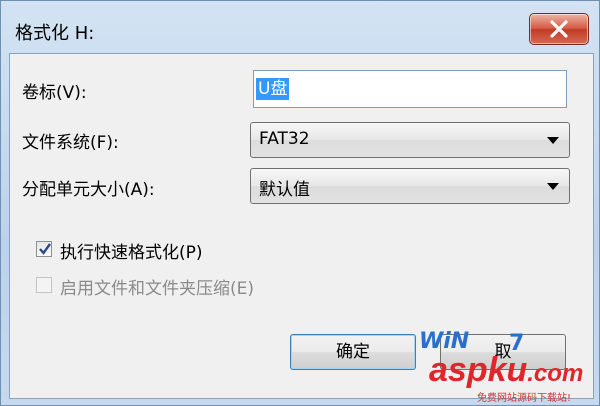 This screenshot has width=600, height=406. Describe the element at coordinates (478, 370) in the screenshot. I see `watermark-site-main: aspku` at that location.